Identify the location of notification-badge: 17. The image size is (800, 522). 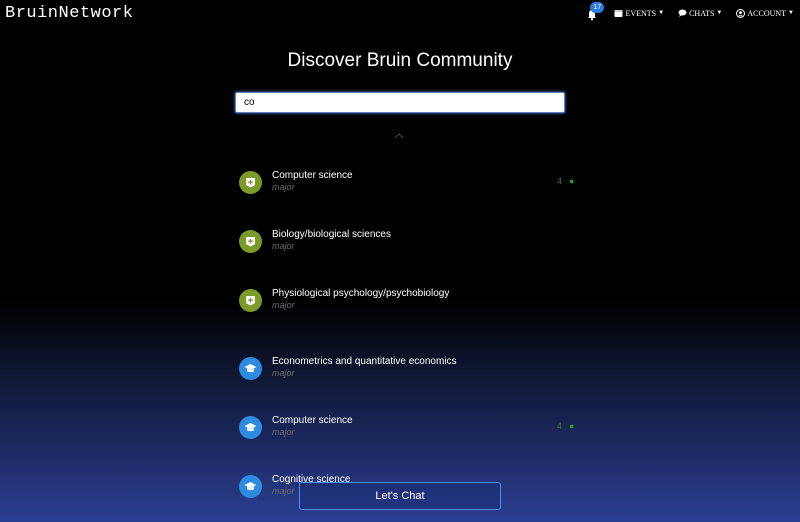
(597, 7).